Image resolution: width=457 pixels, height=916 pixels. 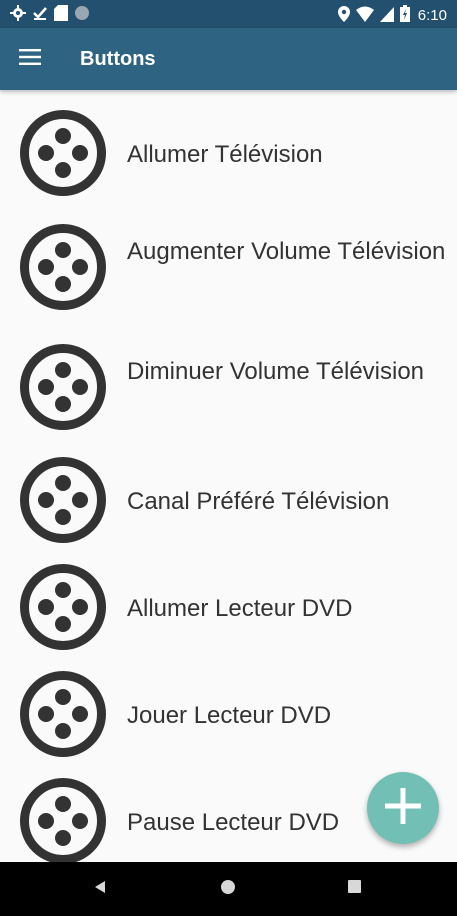 I want to click on back-button, so click(x=100, y=889).